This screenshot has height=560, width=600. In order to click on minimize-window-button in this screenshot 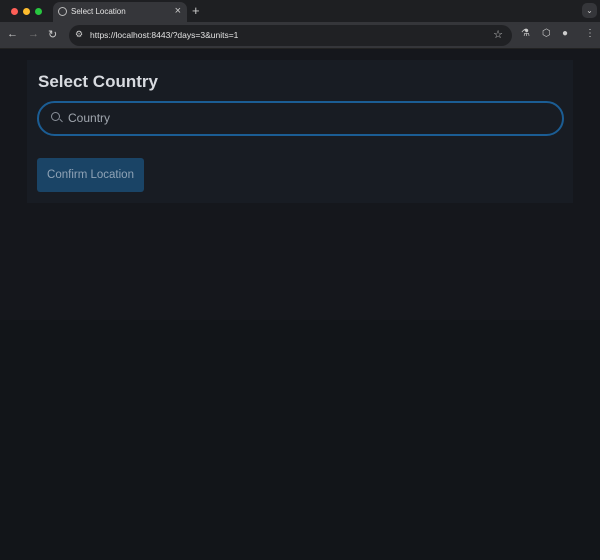, I will do `click(26, 11)`.